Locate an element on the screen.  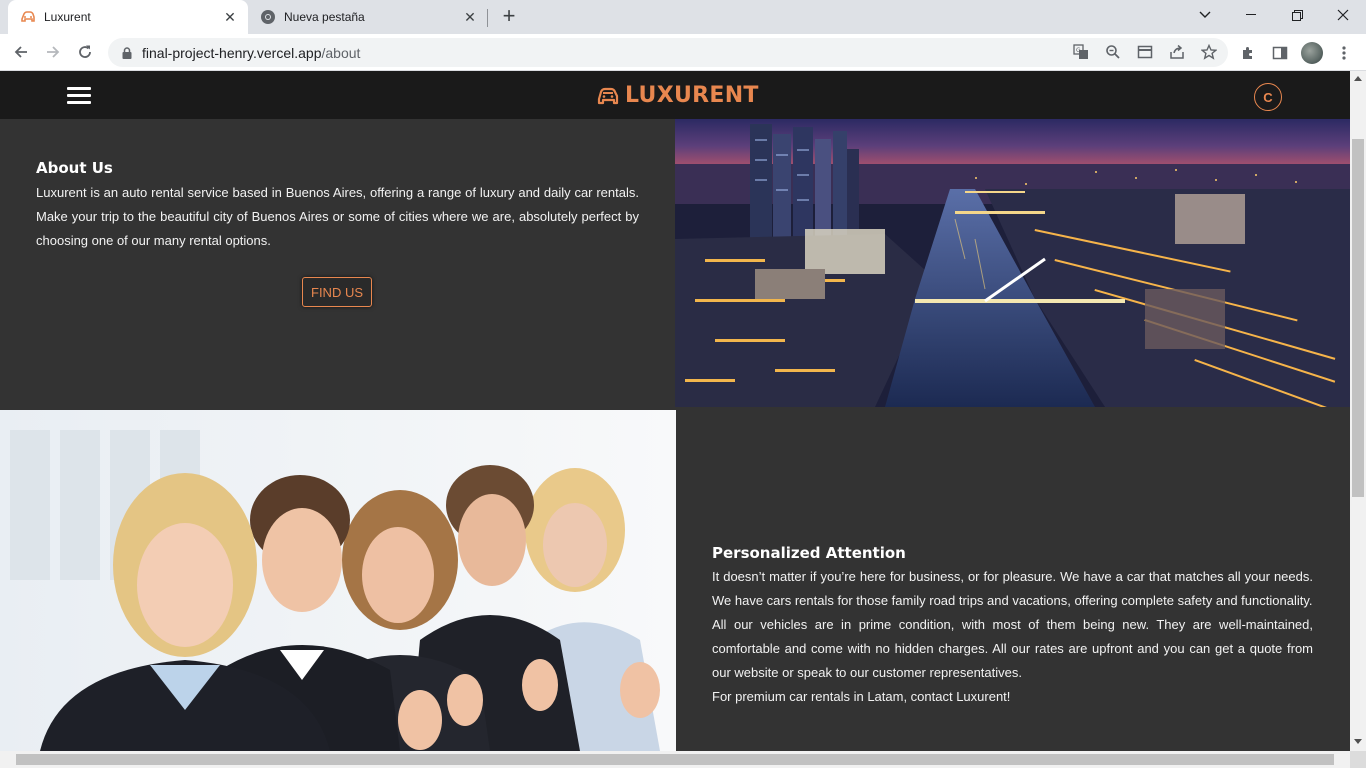
tab-title: Luxurent is located at coordinates (67, 17).